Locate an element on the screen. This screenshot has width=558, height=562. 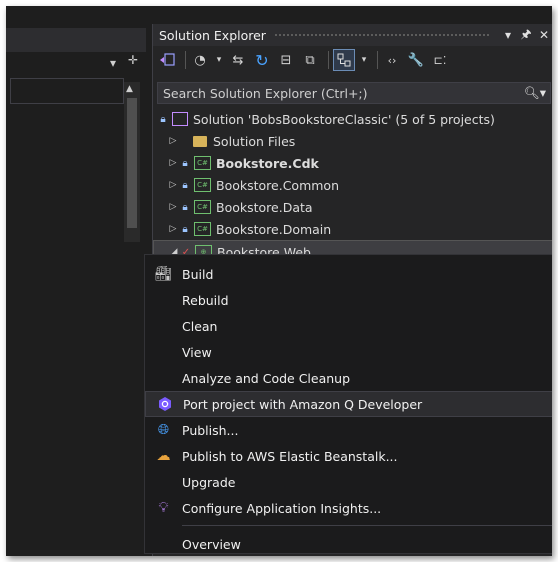
menu-item-label: Build is located at coordinates (198, 274).